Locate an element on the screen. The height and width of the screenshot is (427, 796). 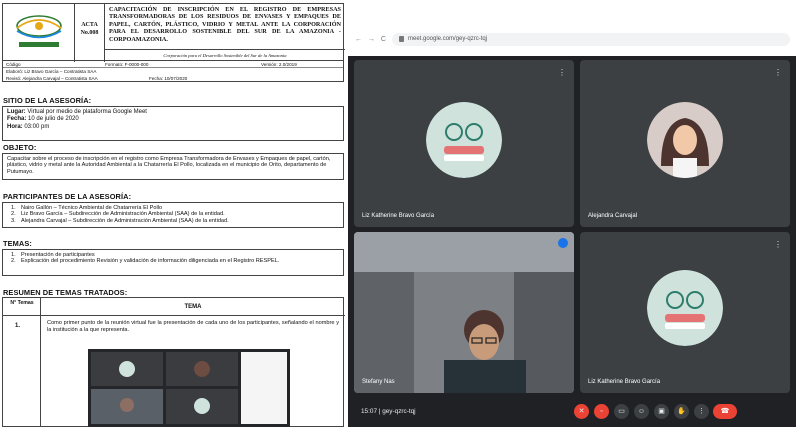
col-num-header: N° Temas is located at coordinates (22, 303).